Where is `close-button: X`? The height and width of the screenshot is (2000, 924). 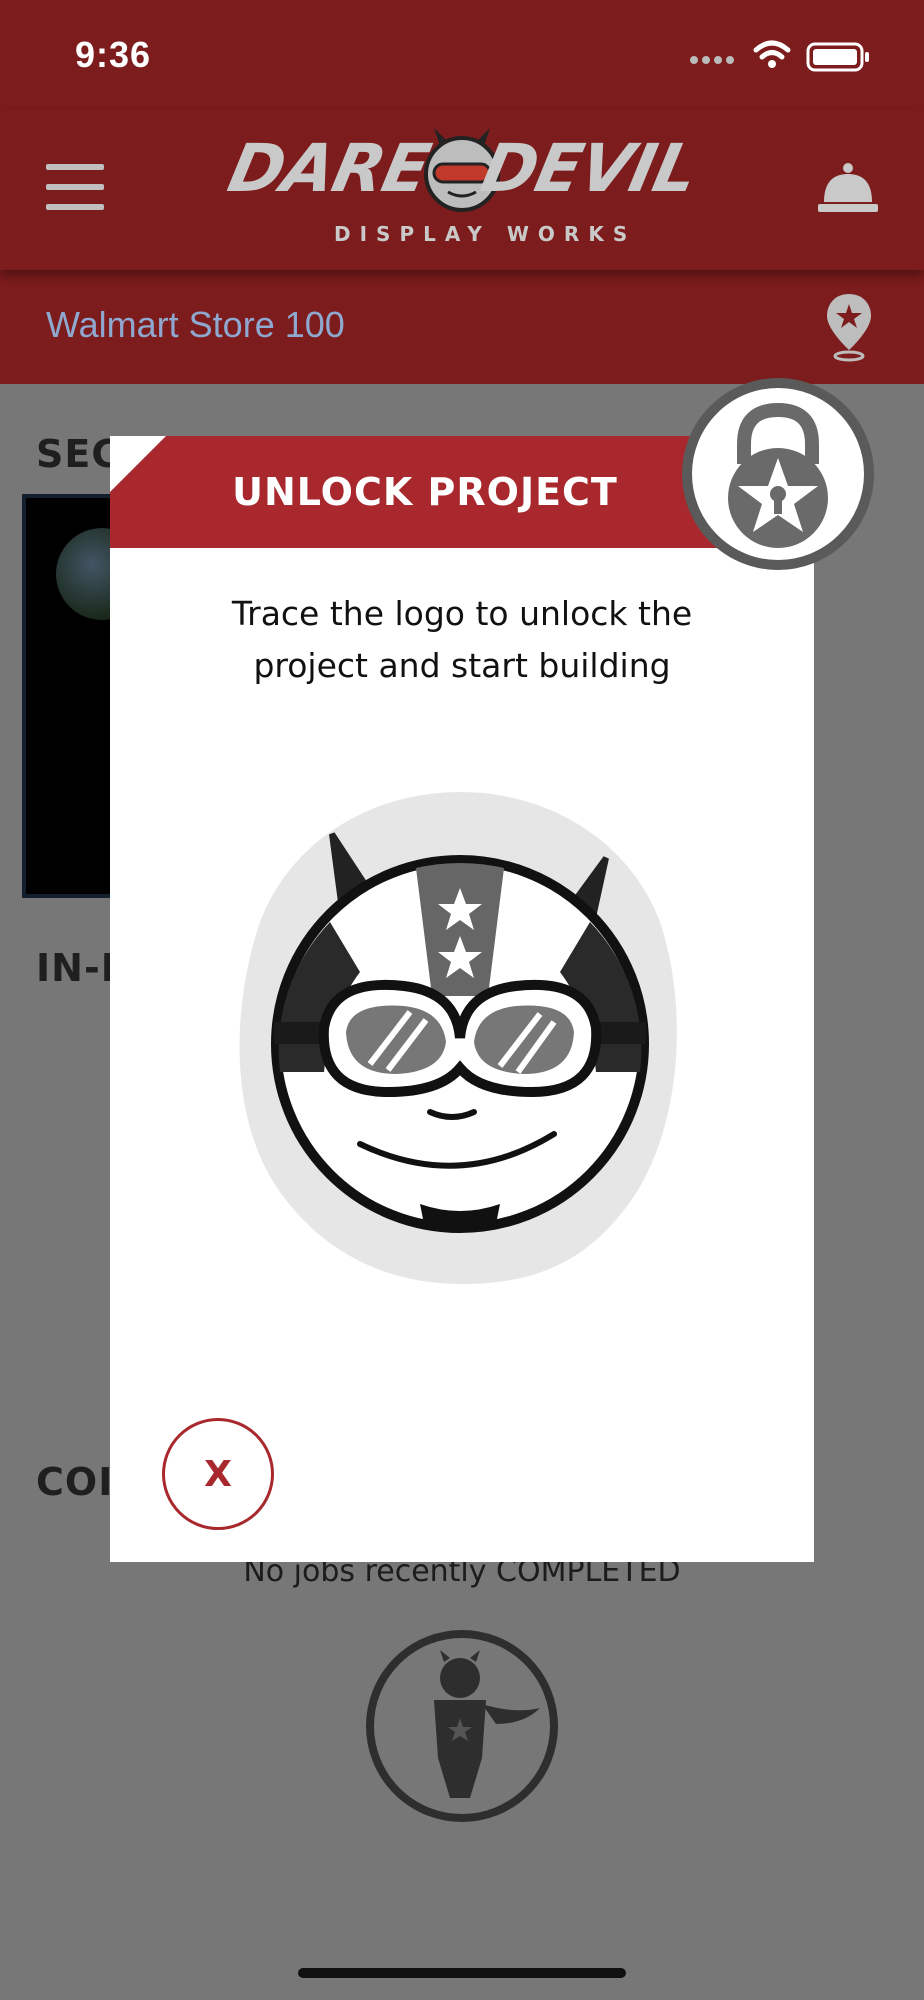
close-button: X is located at coordinates (218, 1474).